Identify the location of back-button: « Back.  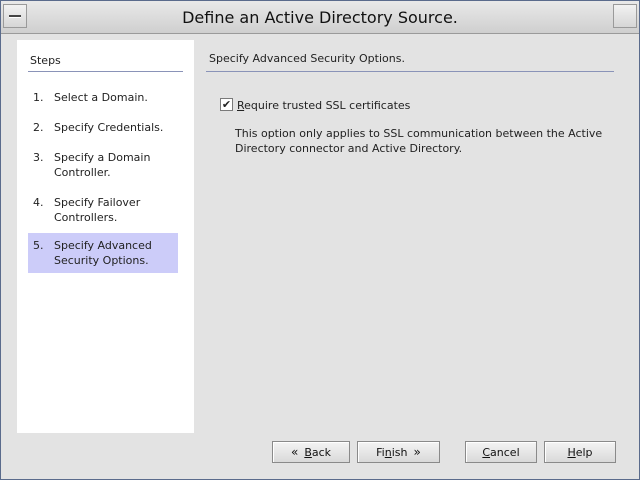
(311, 452).